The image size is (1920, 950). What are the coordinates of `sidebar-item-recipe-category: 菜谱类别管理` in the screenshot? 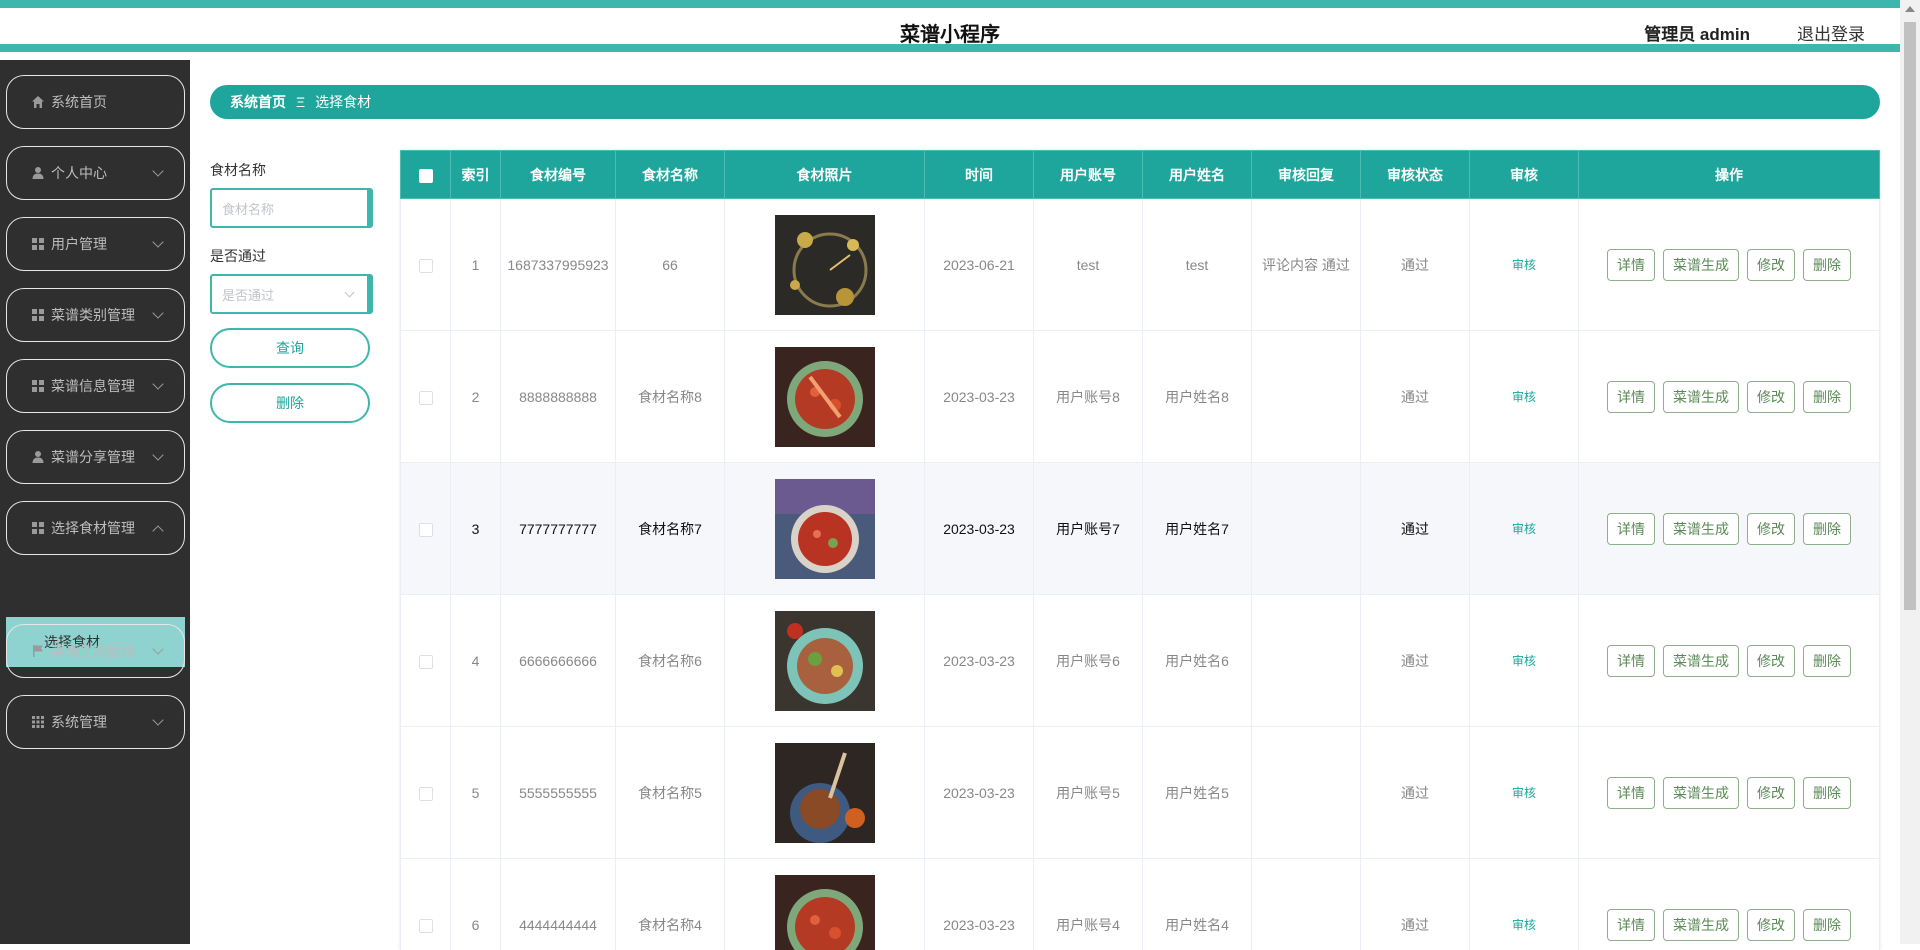 It's located at (95, 315).